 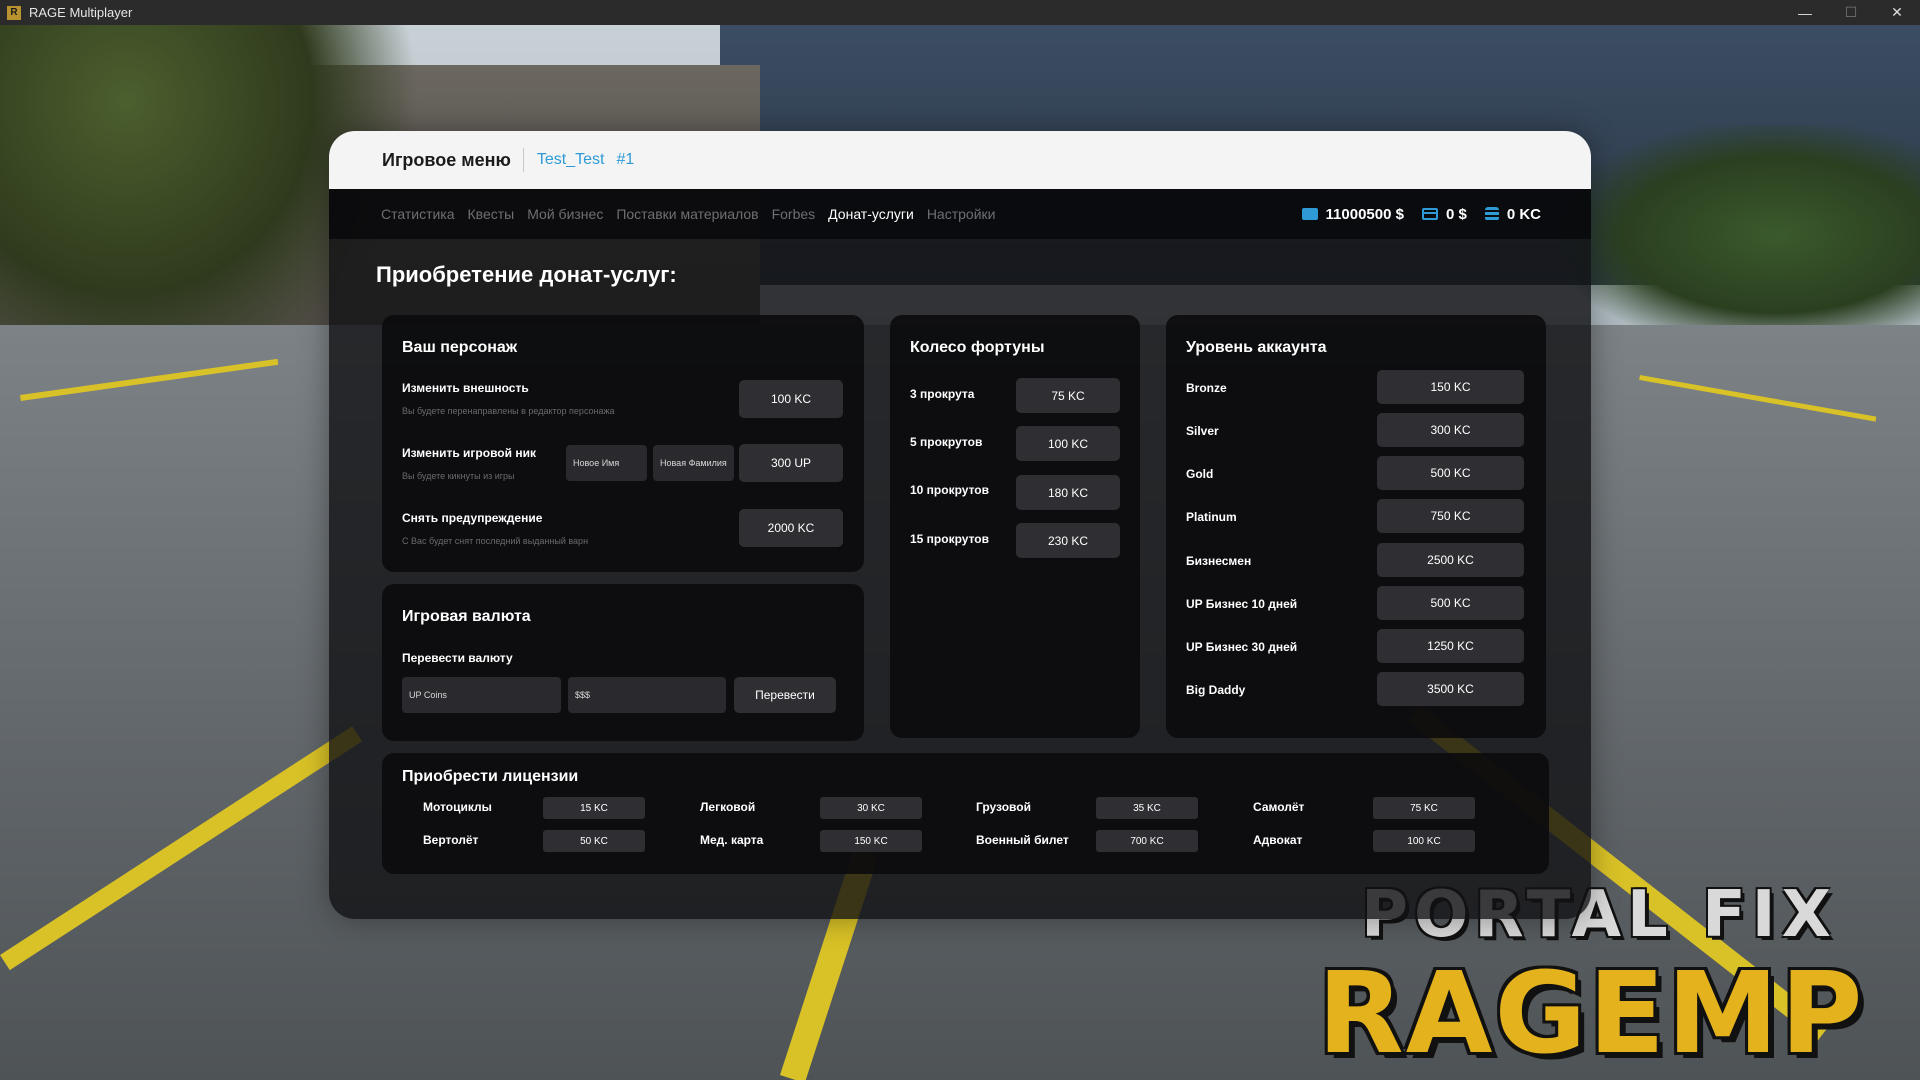 What do you see at coordinates (871, 214) in the screenshot?
I see `tab-donate-services: Донат-услуги` at bounding box center [871, 214].